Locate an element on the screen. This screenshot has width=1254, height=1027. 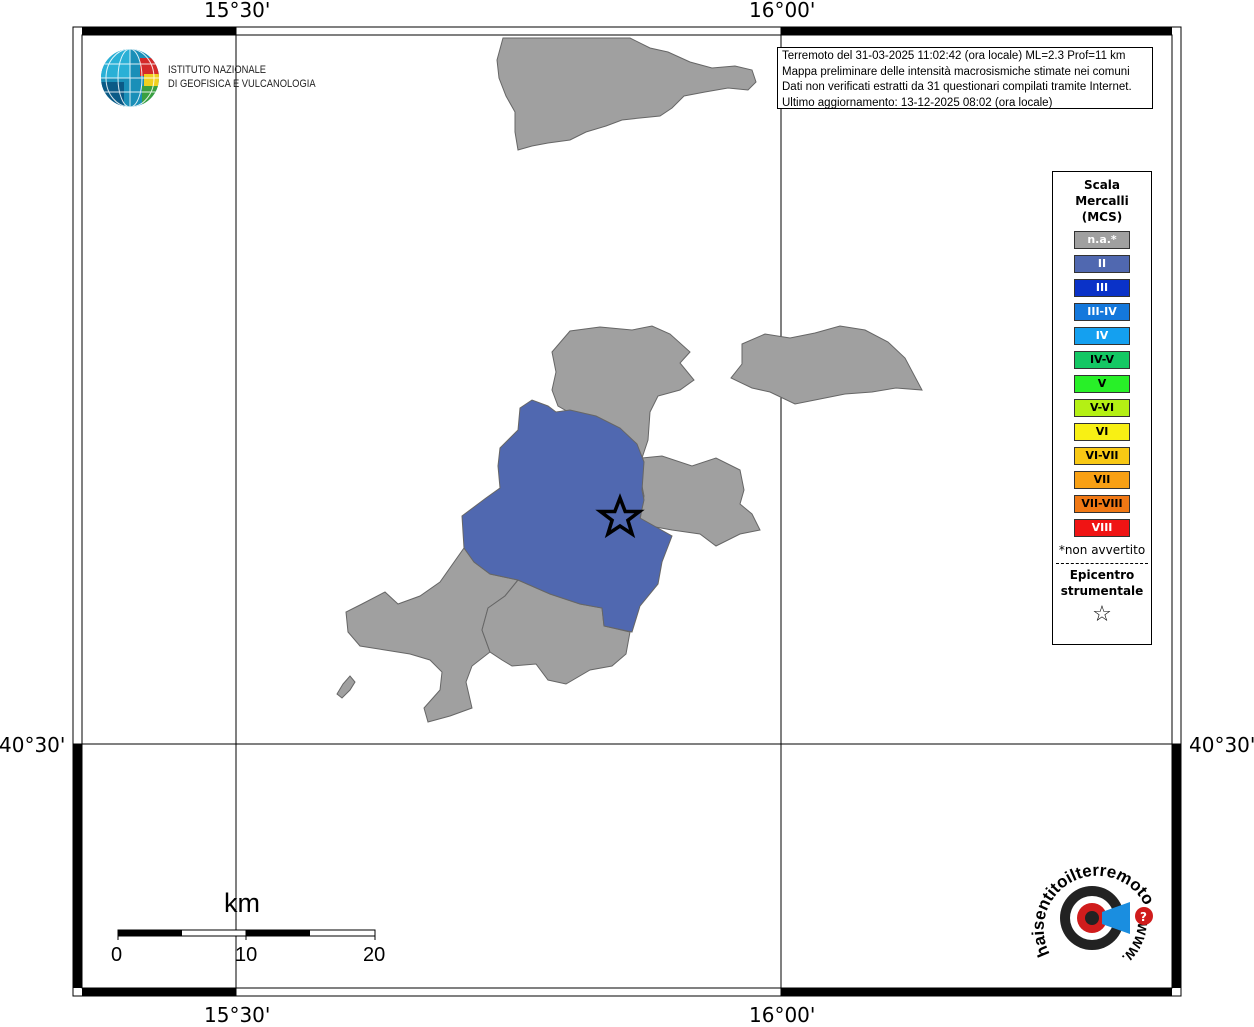
legend-swatch: VI is located at coordinates (1102, 432).